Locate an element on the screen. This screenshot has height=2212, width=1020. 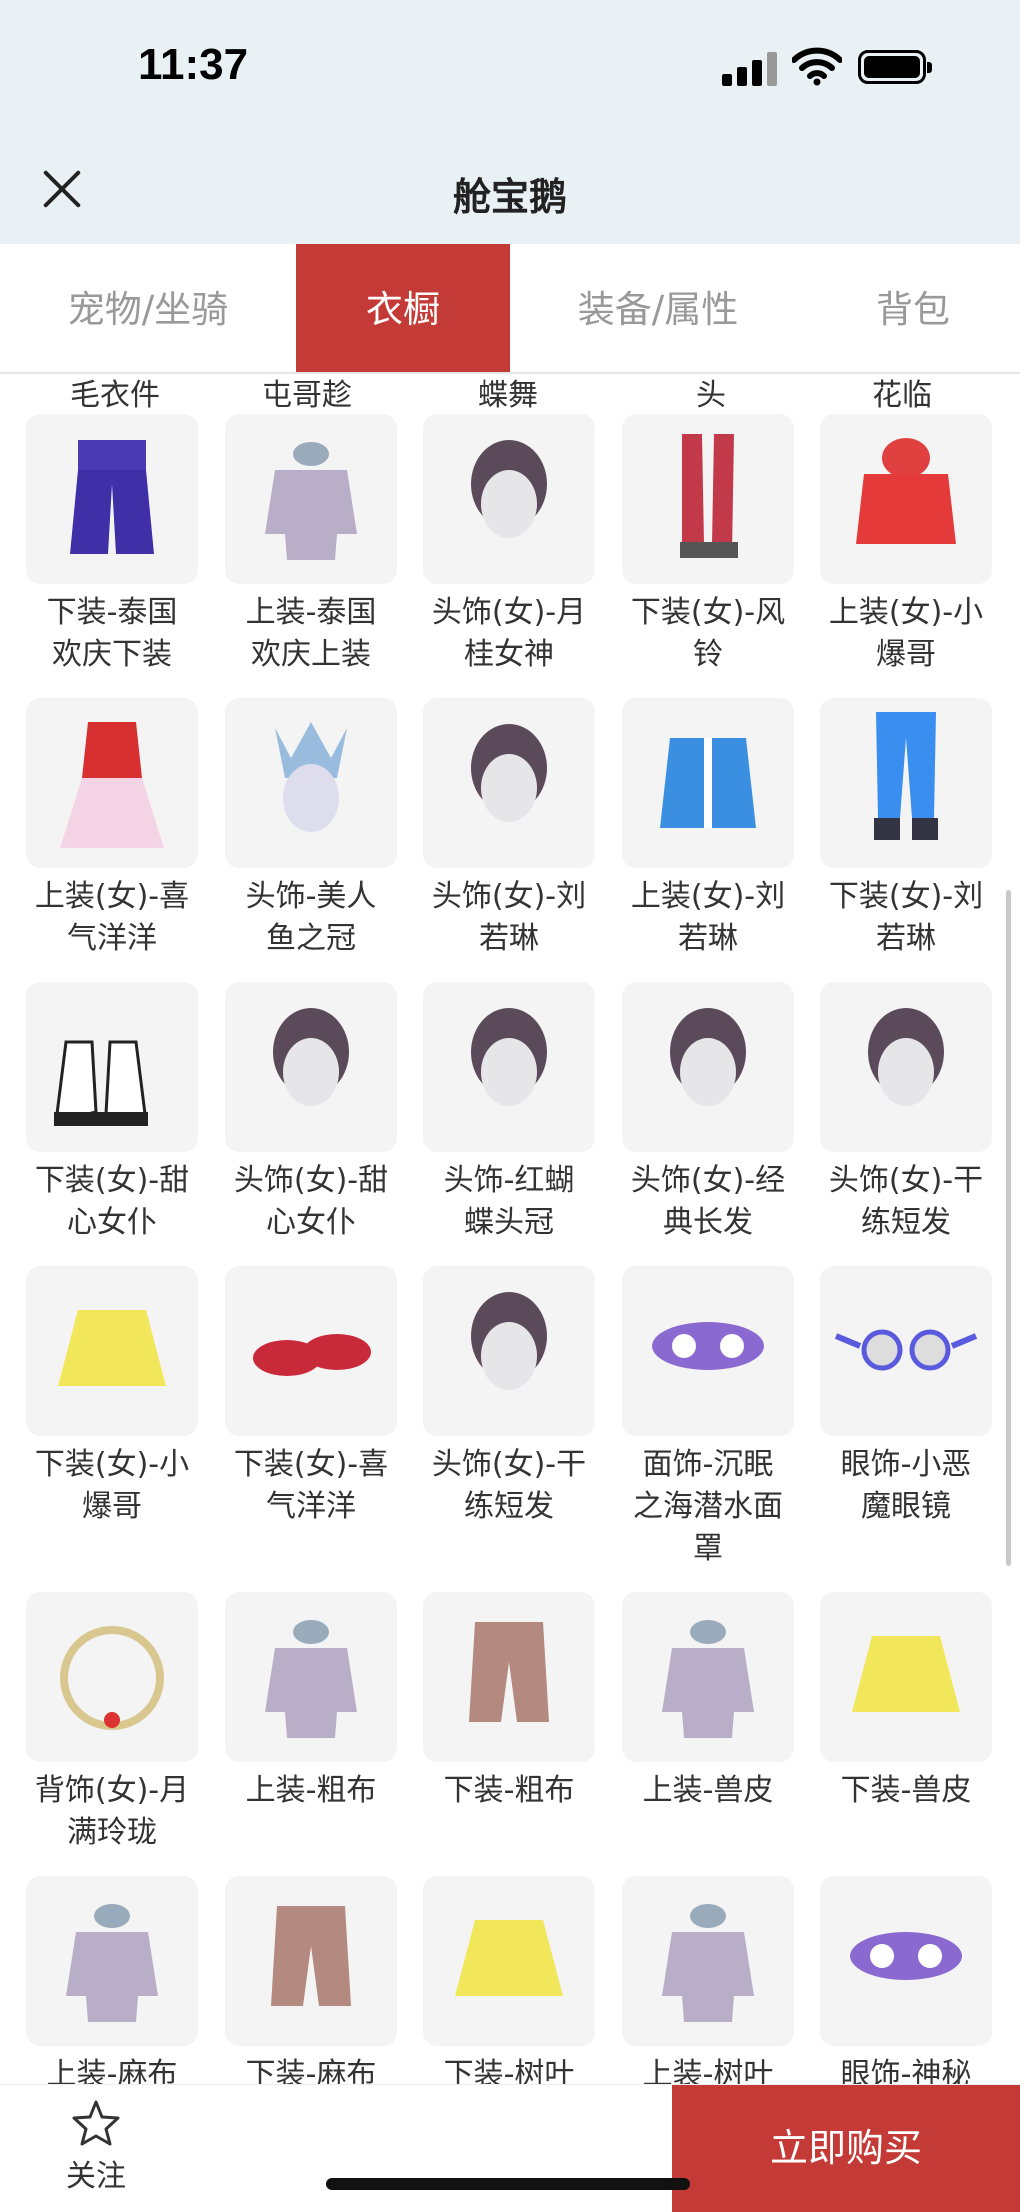
item-label-line: 上装-树叶 is located at coordinates (708, 2070).